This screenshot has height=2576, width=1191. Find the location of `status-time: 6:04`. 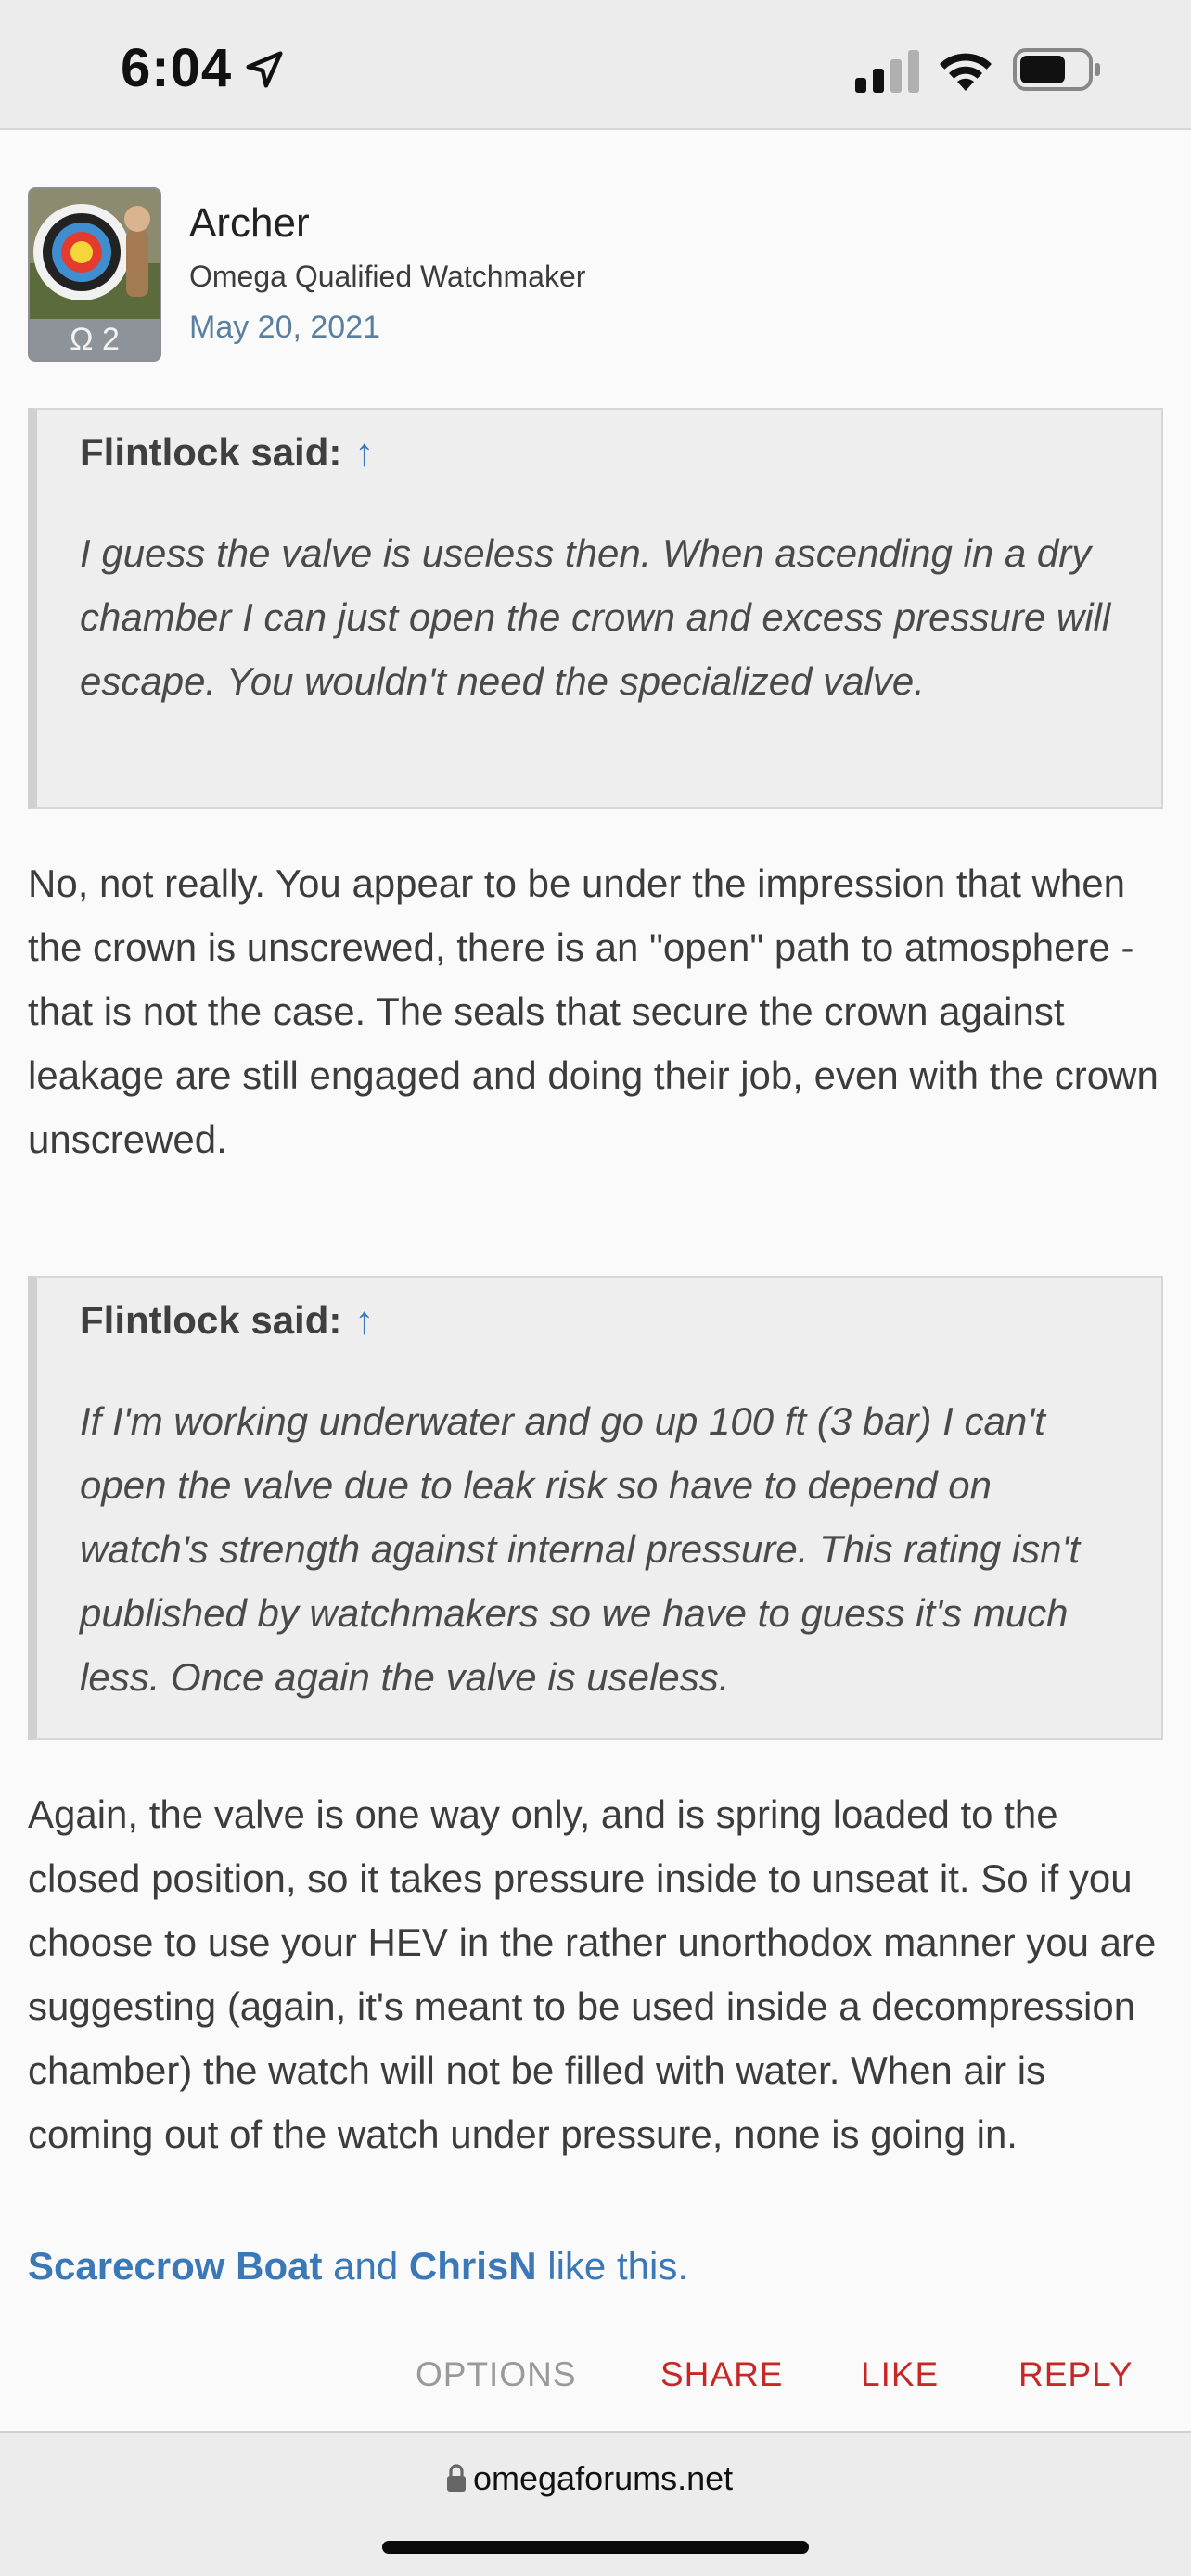

status-time: 6:04 is located at coordinates (177, 68).